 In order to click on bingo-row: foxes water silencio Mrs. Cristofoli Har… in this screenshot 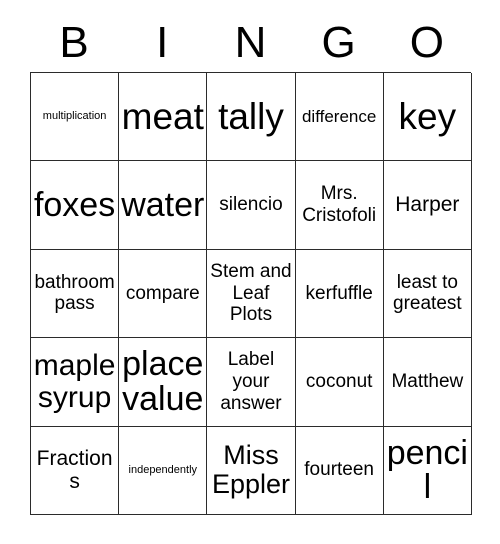, I will do `click(251, 205)`.